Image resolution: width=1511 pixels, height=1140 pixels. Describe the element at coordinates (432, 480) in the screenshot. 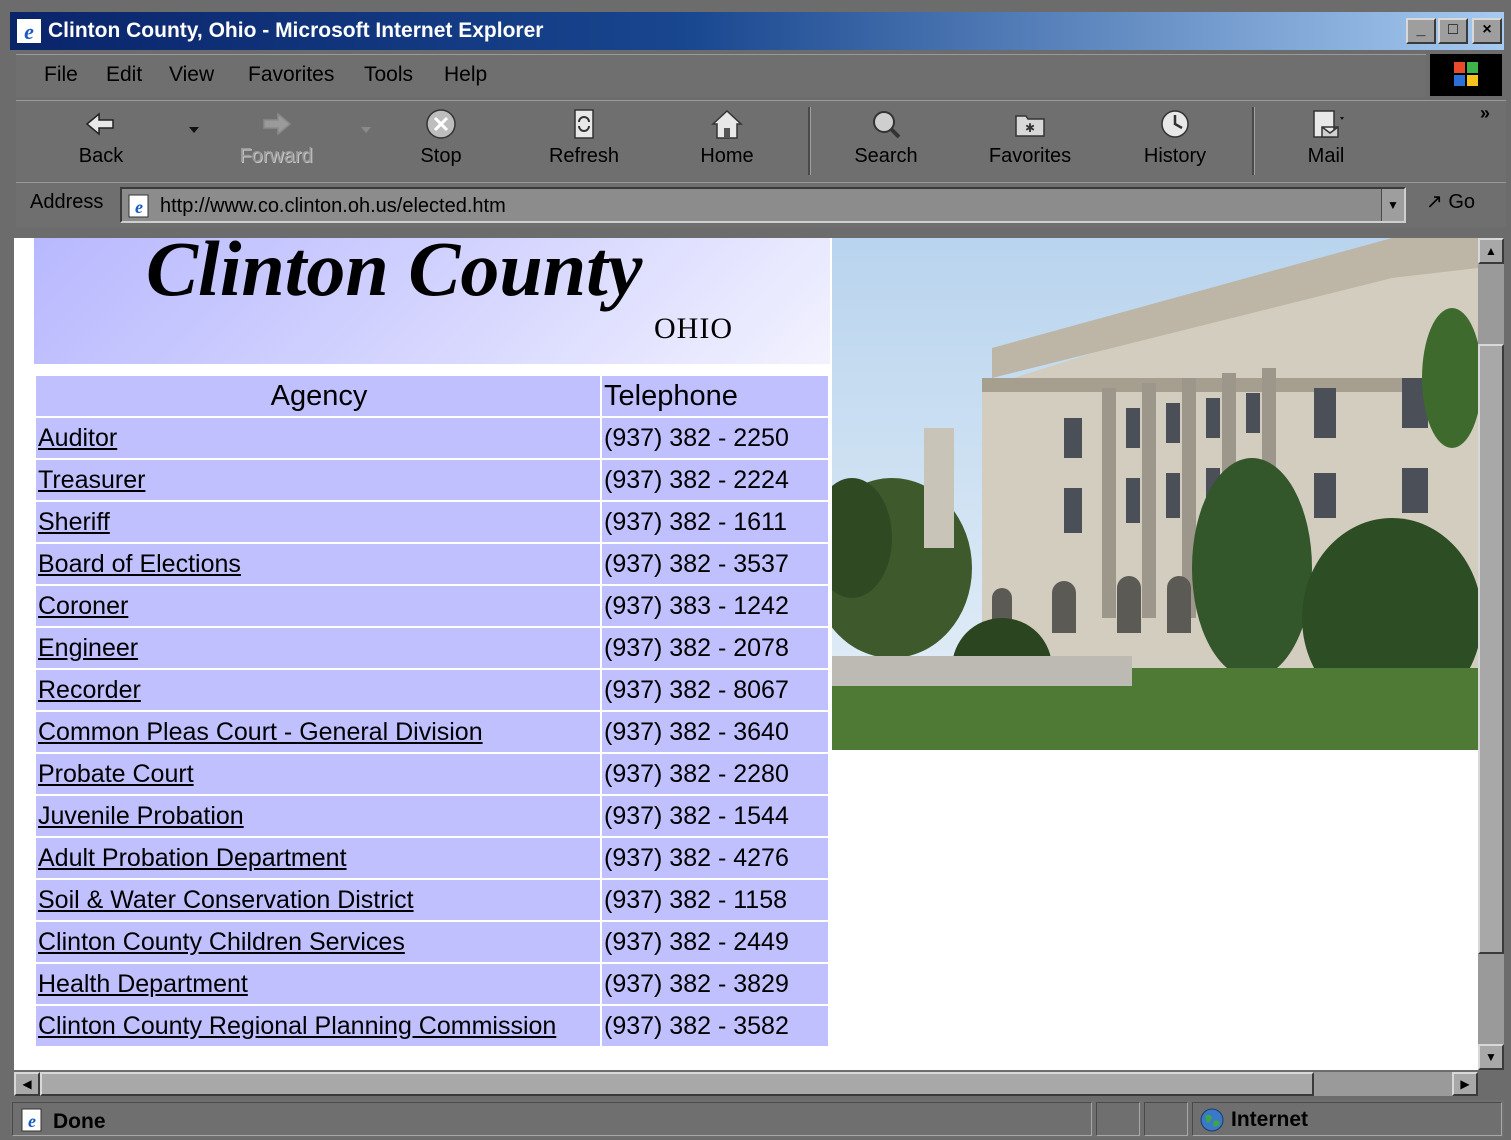

I see `table-row: Treasurer (937) 382 - 2224` at that location.